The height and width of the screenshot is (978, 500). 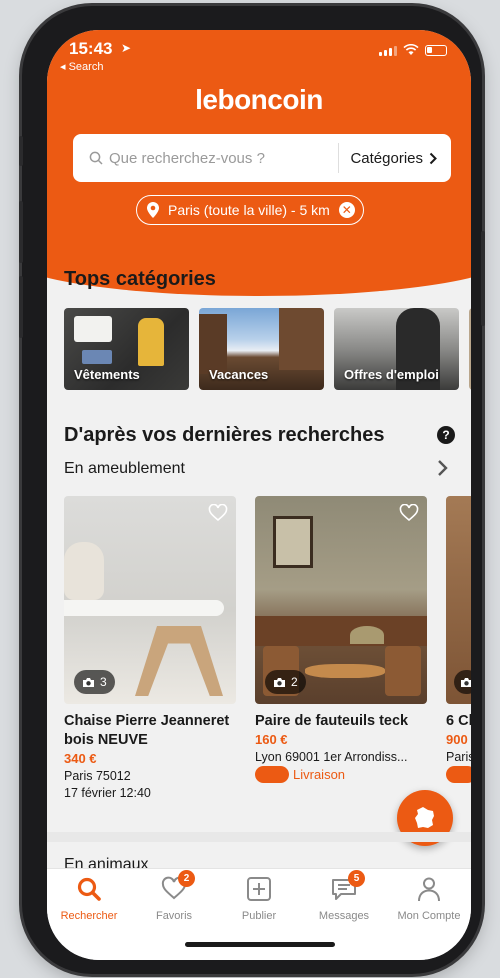 I want to click on listing-card: 6 Ch resta 900 Paris, so click(x=458, y=639).